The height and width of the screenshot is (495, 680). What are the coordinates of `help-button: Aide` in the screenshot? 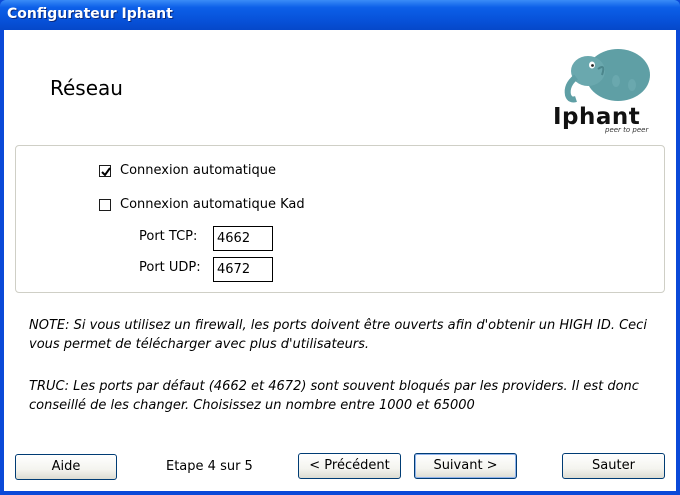 It's located at (66, 467).